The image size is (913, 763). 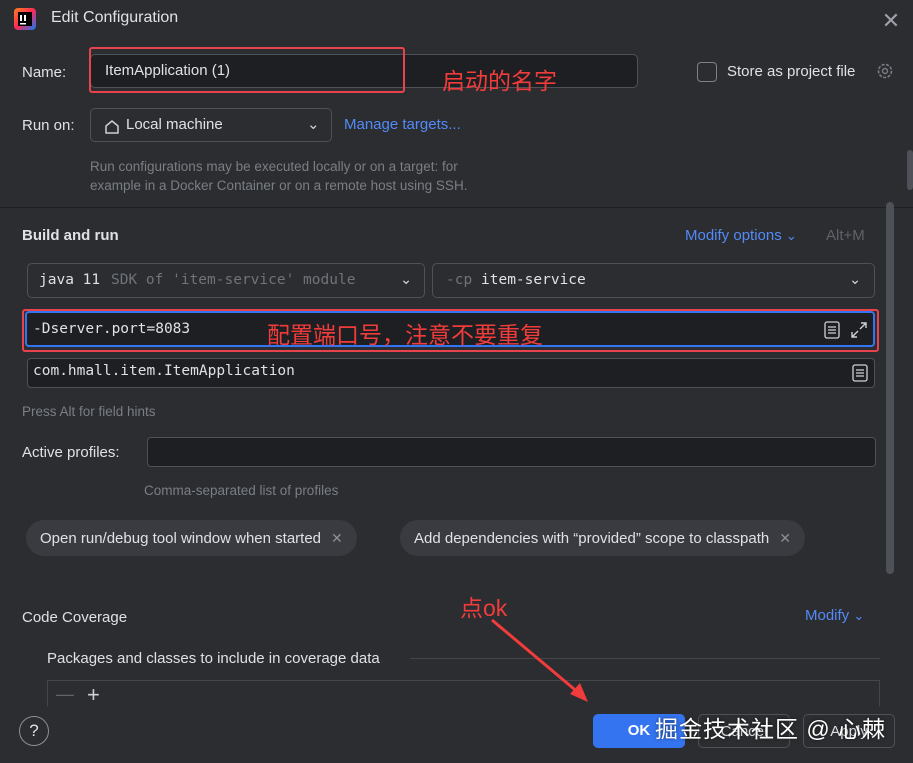 I want to click on help-button: ?, so click(x=34, y=731).